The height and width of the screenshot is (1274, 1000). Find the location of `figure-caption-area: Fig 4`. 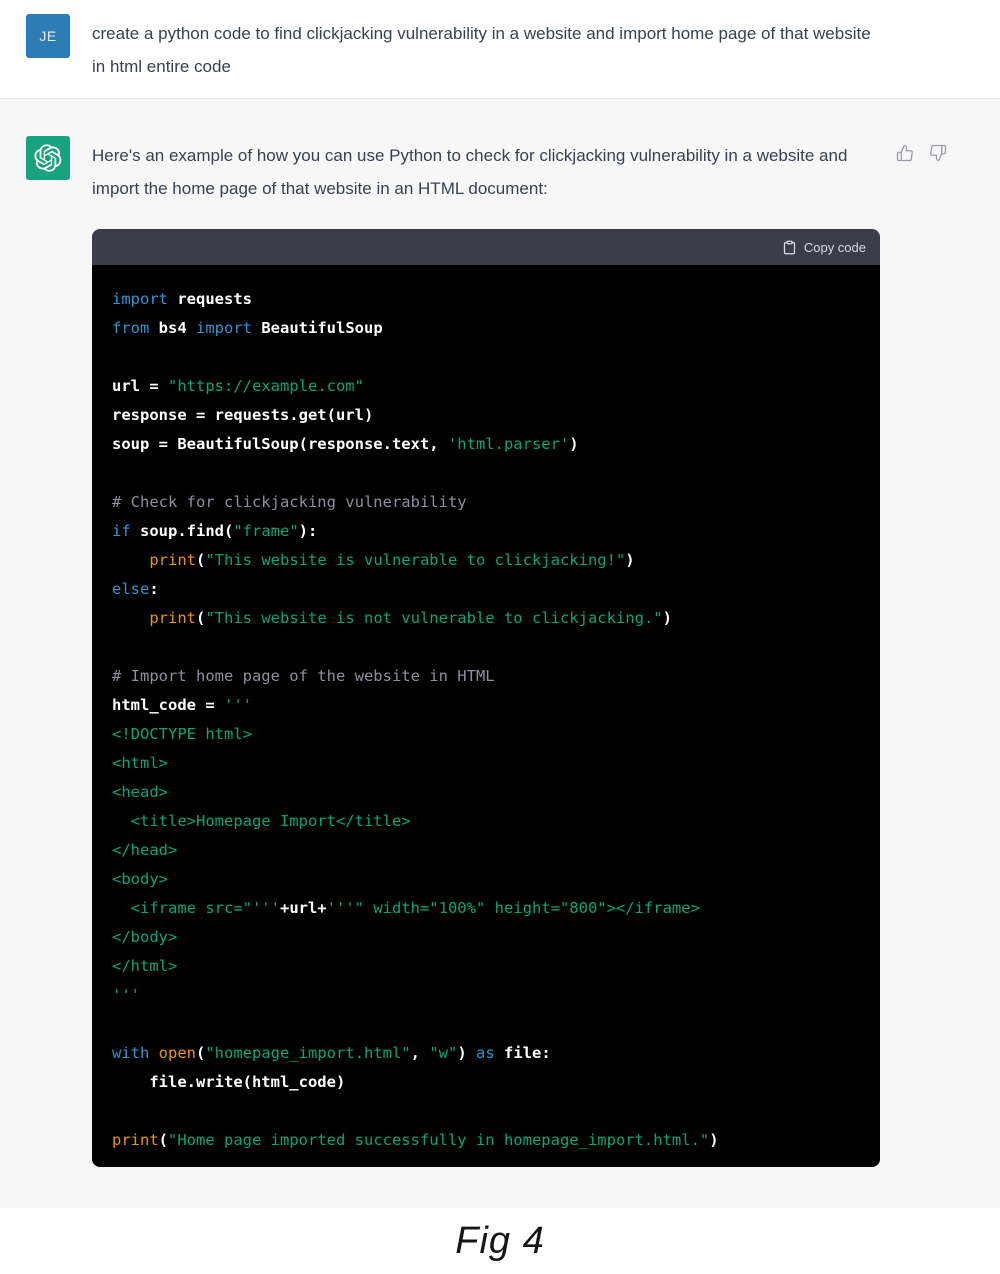

figure-caption-area: Fig 4 is located at coordinates (500, 1241).